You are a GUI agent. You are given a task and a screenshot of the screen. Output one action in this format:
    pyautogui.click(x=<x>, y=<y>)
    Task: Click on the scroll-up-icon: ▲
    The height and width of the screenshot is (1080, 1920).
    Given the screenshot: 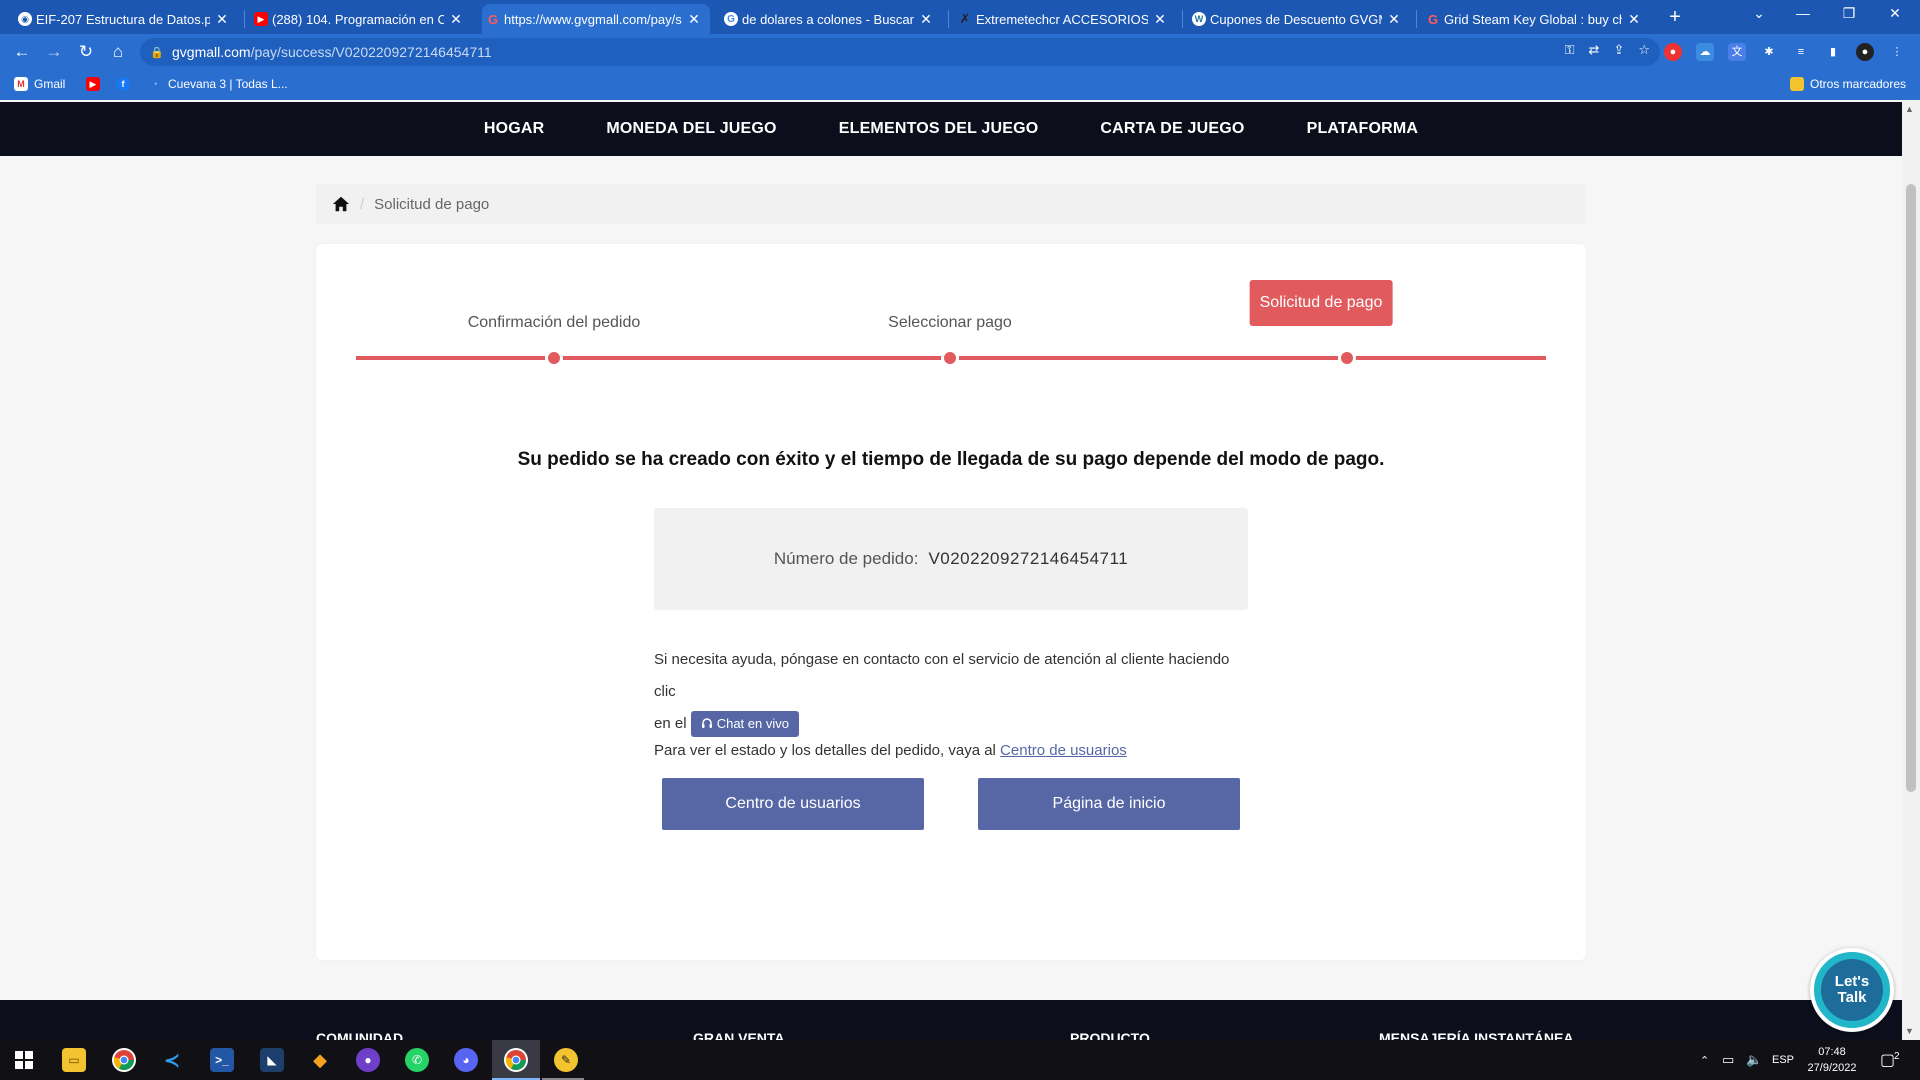 What is the action you would take?
    pyautogui.click(x=1909, y=109)
    